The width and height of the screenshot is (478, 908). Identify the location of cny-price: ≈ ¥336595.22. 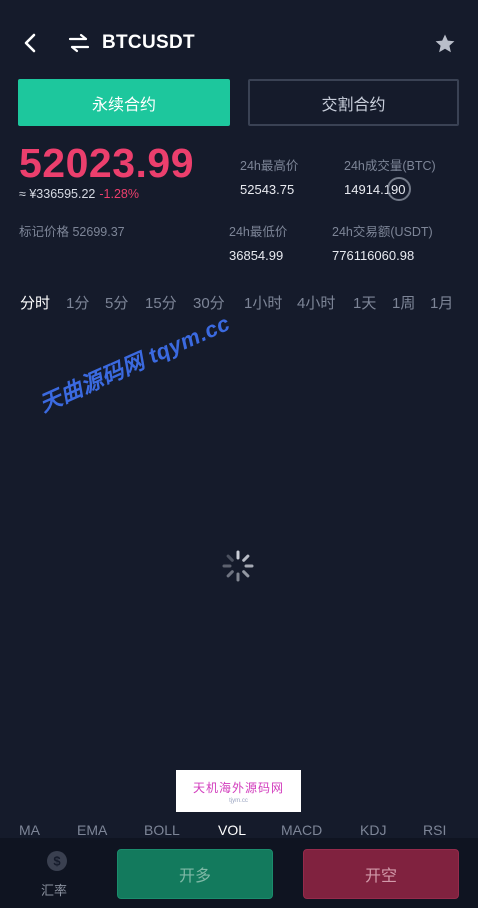
(57, 194).